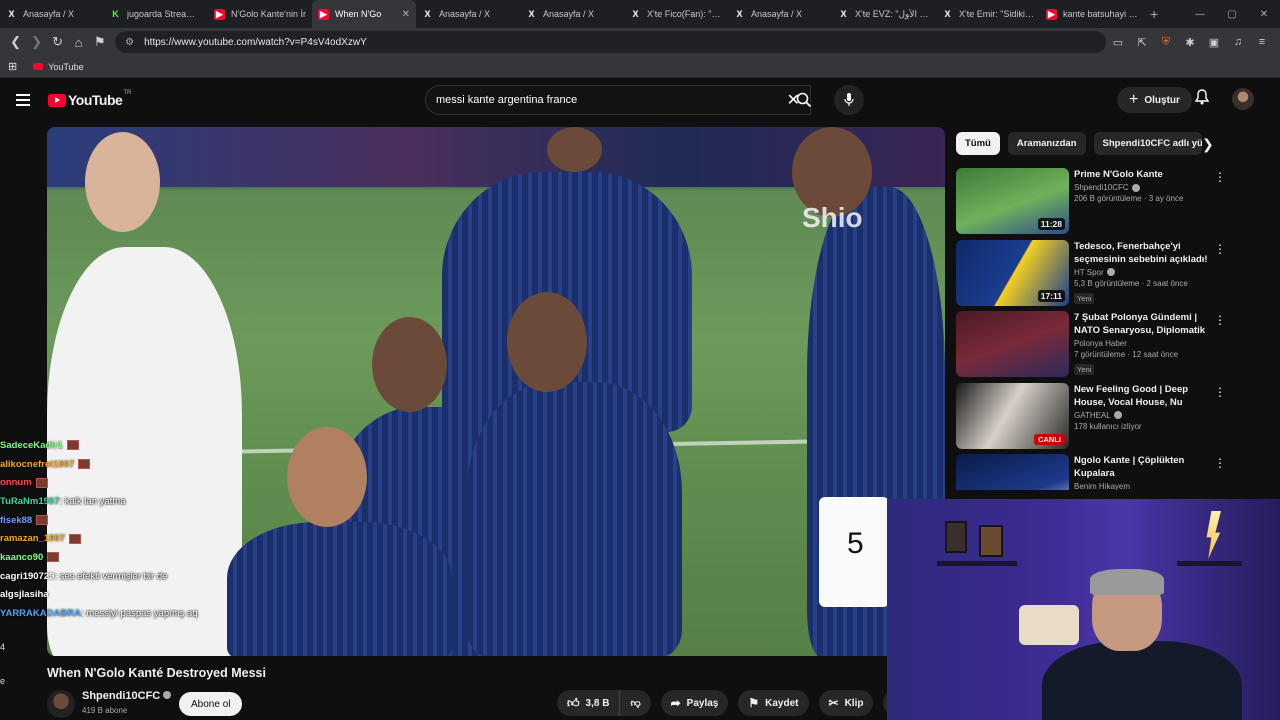 The width and height of the screenshot is (1280, 720). I want to click on youtube-logo: YouTube TR, so click(90, 99).